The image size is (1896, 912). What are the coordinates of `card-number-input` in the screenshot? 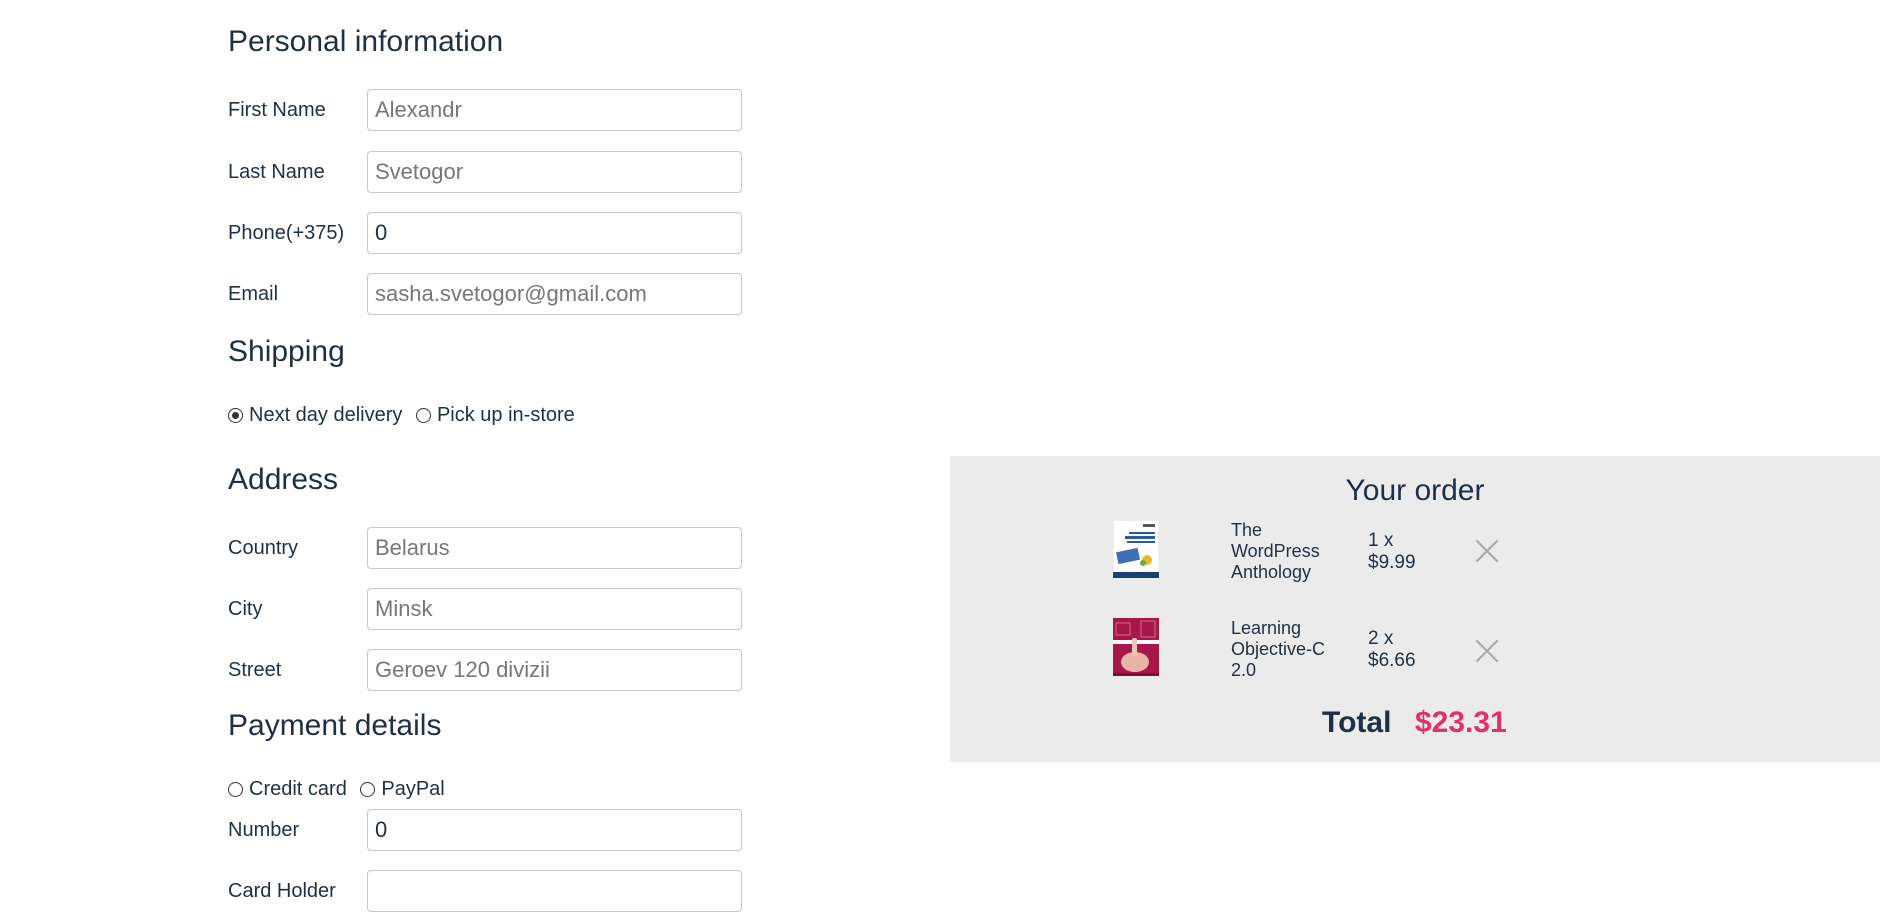 It's located at (554, 830).